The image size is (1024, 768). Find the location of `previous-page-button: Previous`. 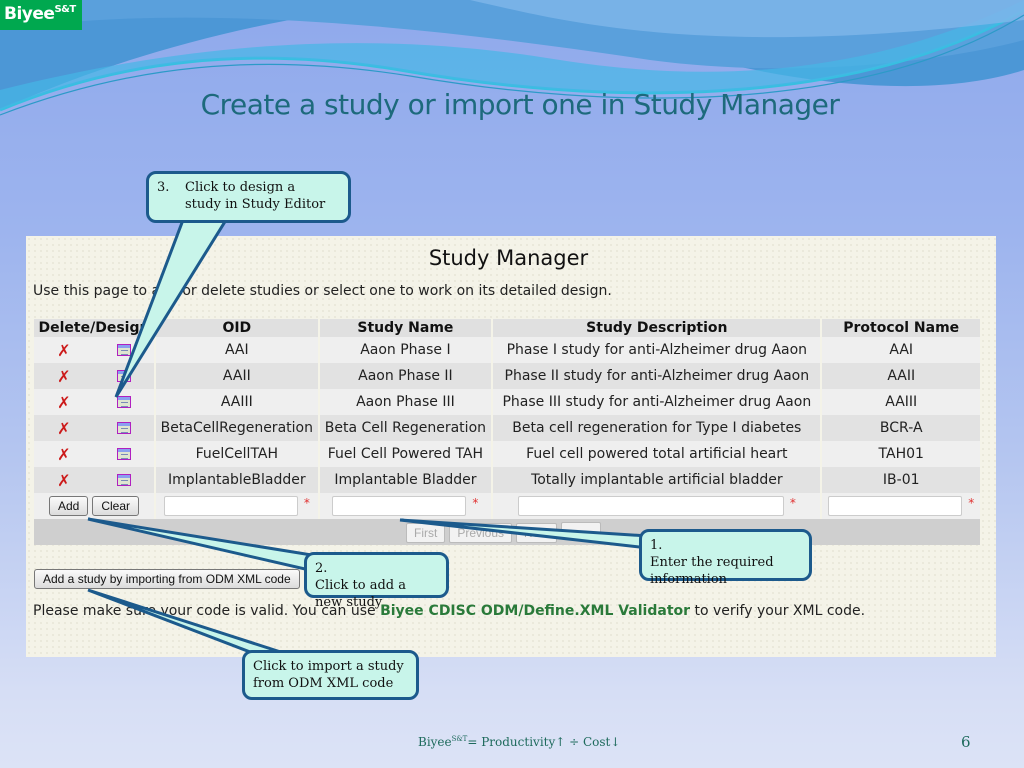

previous-page-button: Previous is located at coordinates (481, 532).